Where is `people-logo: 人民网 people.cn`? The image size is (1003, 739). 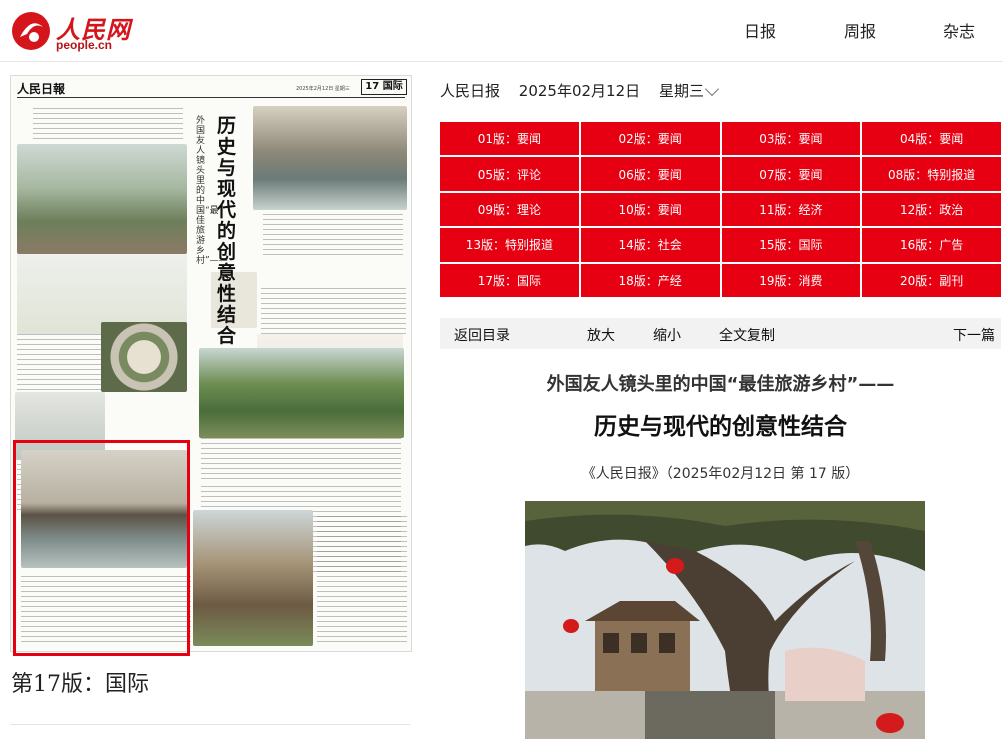
people-logo: 人民网 people.cn is located at coordinates (75, 31).